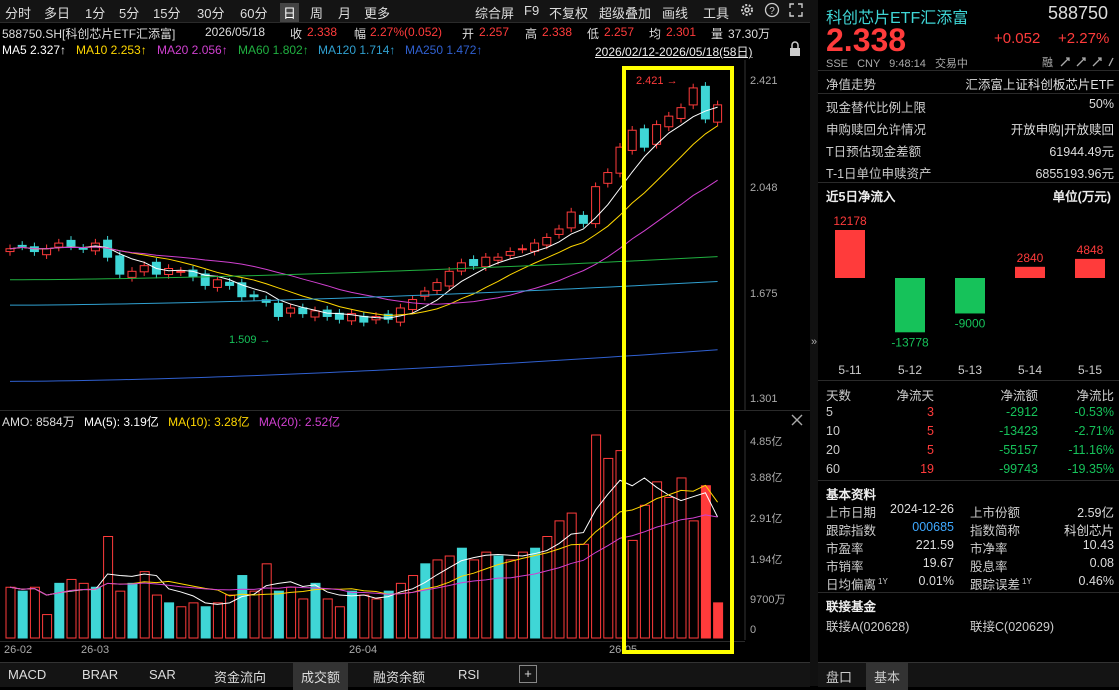 This screenshot has width=1119, height=690. What do you see at coordinates (970, 452) in the screenshot?
I see `flow-table-row: 20 5 -55157 -11.16%` at bounding box center [970, 452].